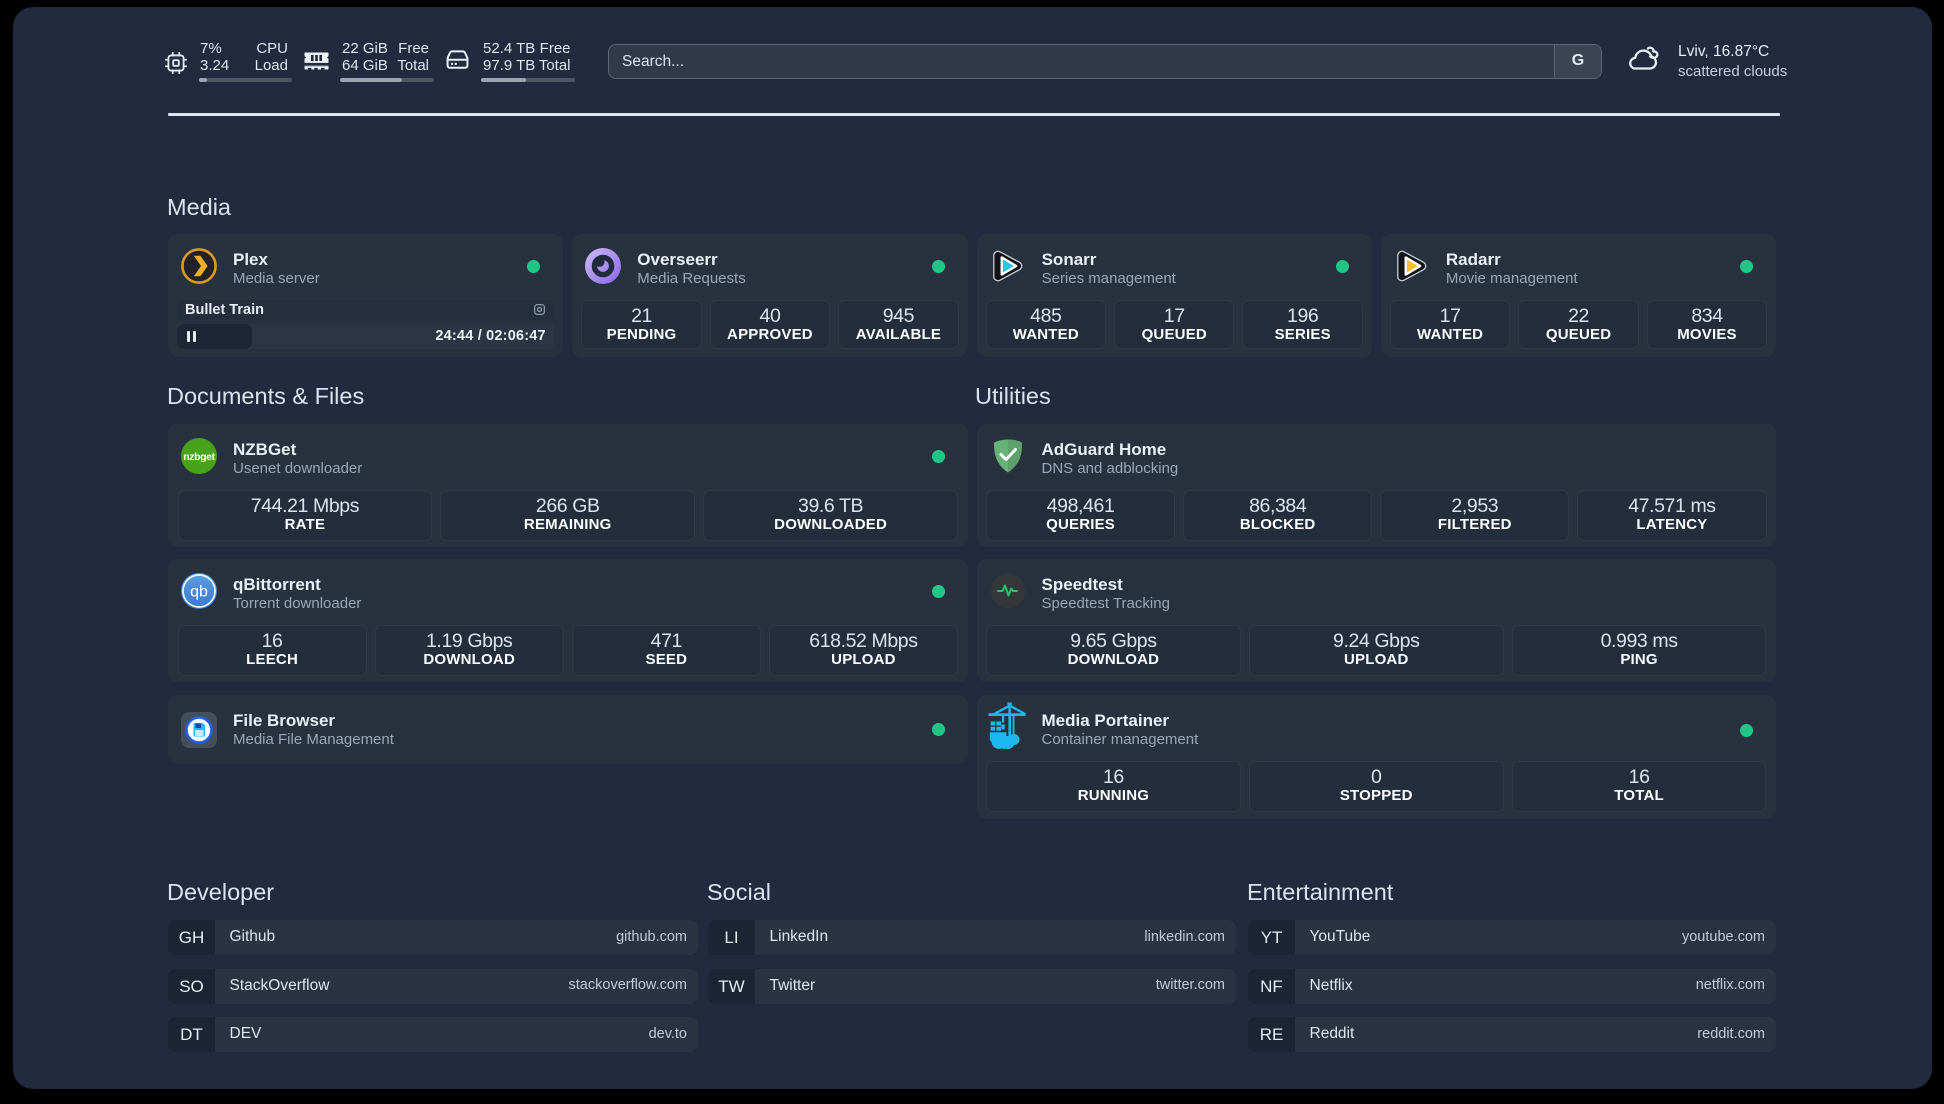 This screenshot has width=1944, height=1104. What do you see at coordinates (199, 592) in the screenshot?
I see `svg-text: qb` at bounding box center [199, 592].